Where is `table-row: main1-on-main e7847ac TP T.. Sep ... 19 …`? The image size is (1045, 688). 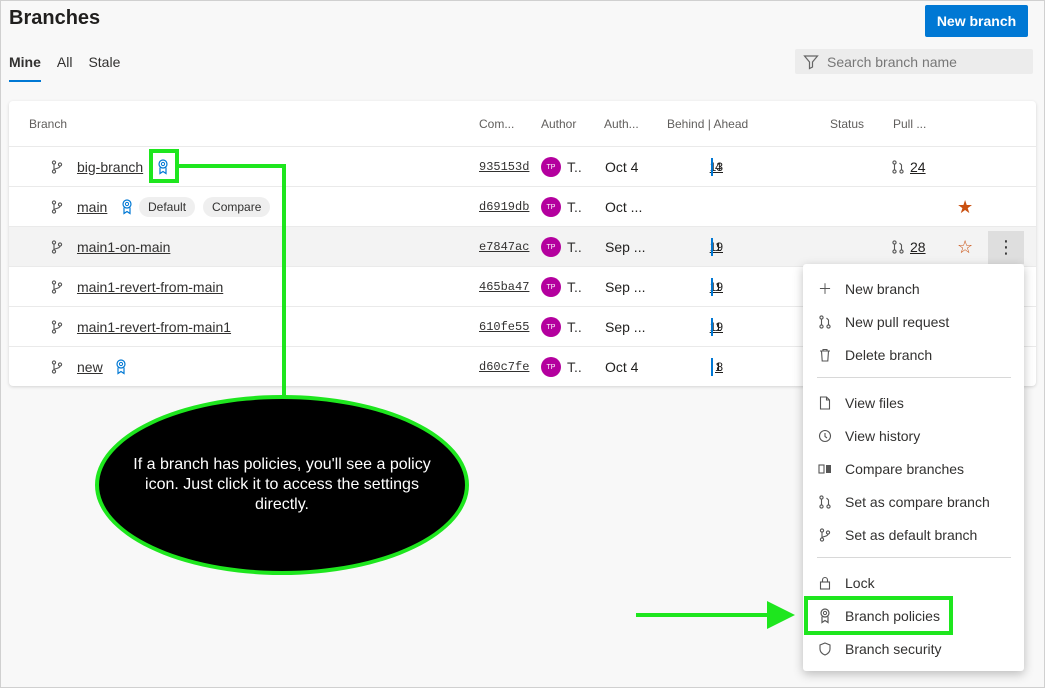
table-row: main1-on-main e7847ac TP T.. Sep ... 19 … is located at coordinates (522, 246).